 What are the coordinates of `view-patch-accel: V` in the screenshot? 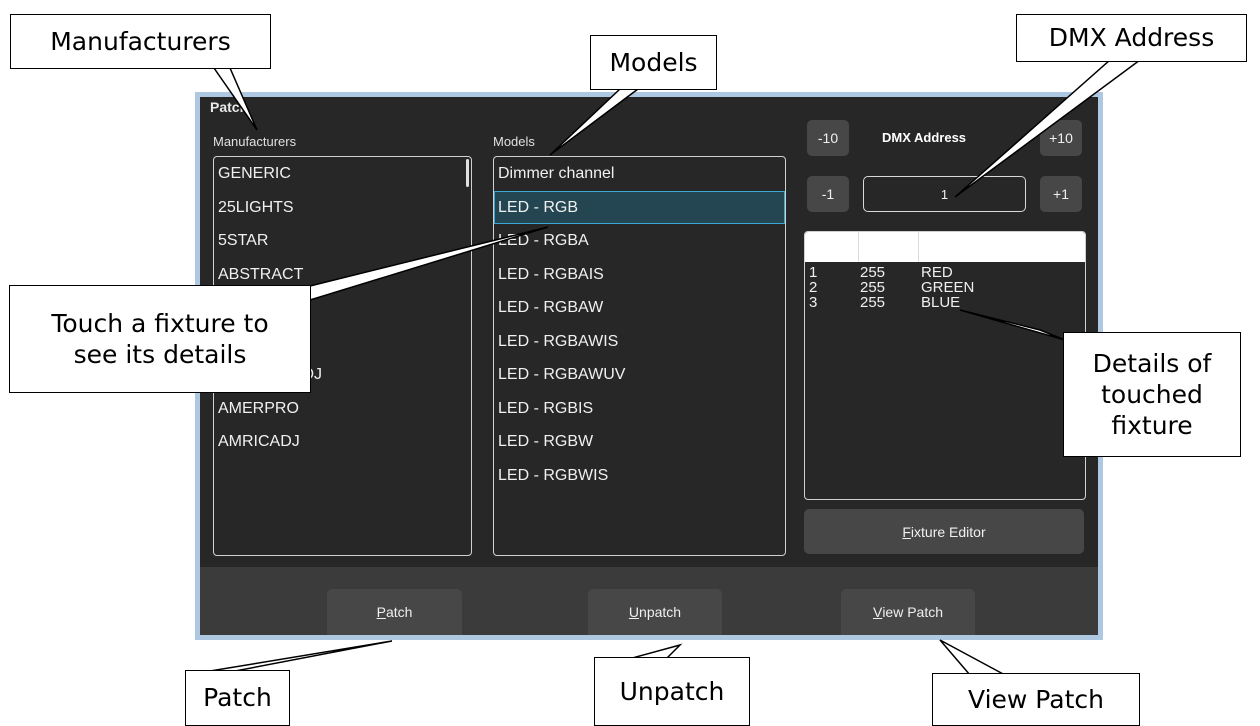 It's located at (877, 612).